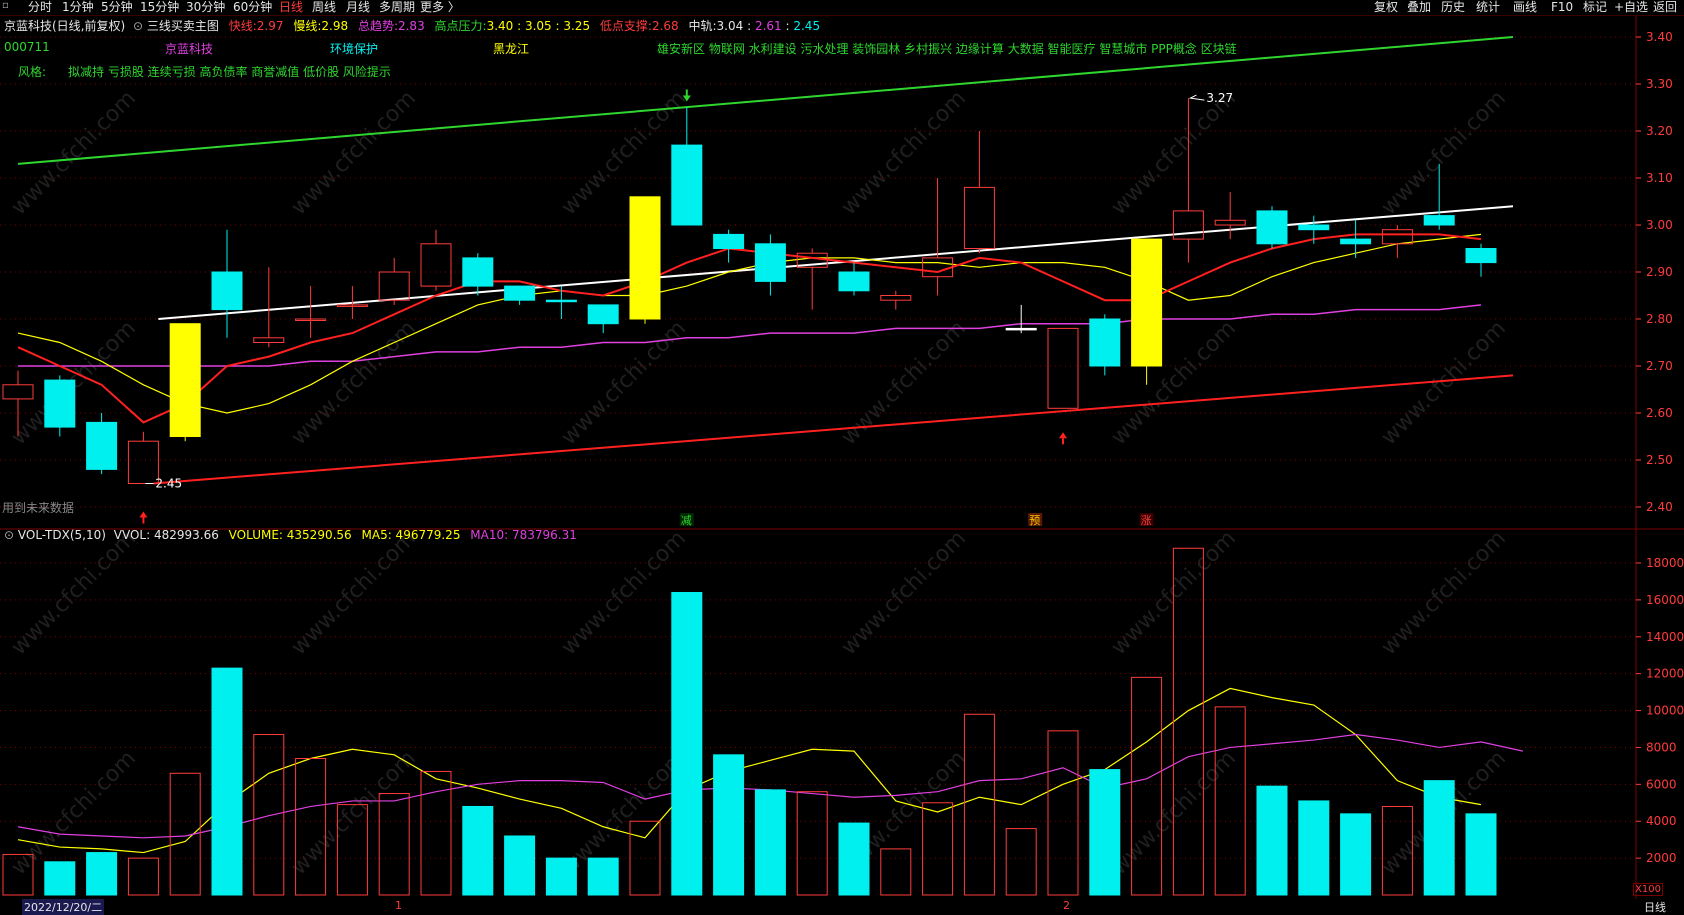  Describe the element at coordinates (159, 7) in the screenshot. I see `period-tab-3: 15分钟` at that location.